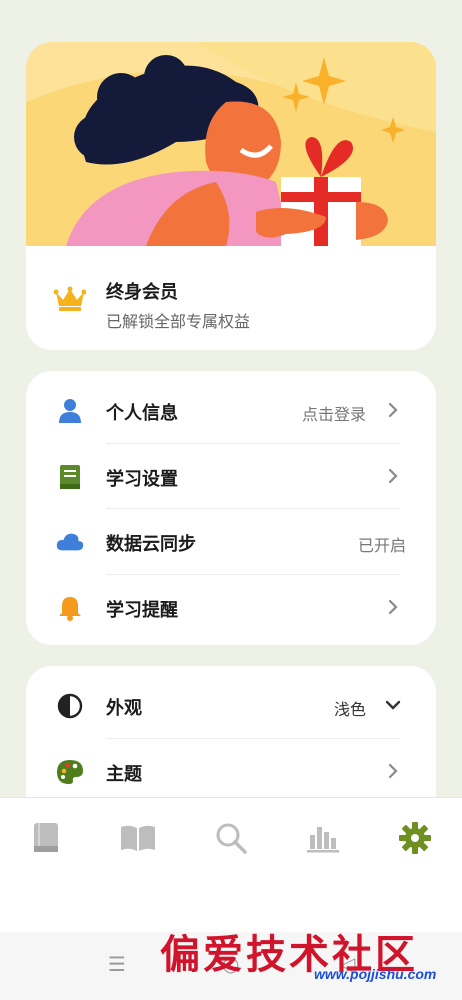  I want to click on tab-settings, so click(415, 838).